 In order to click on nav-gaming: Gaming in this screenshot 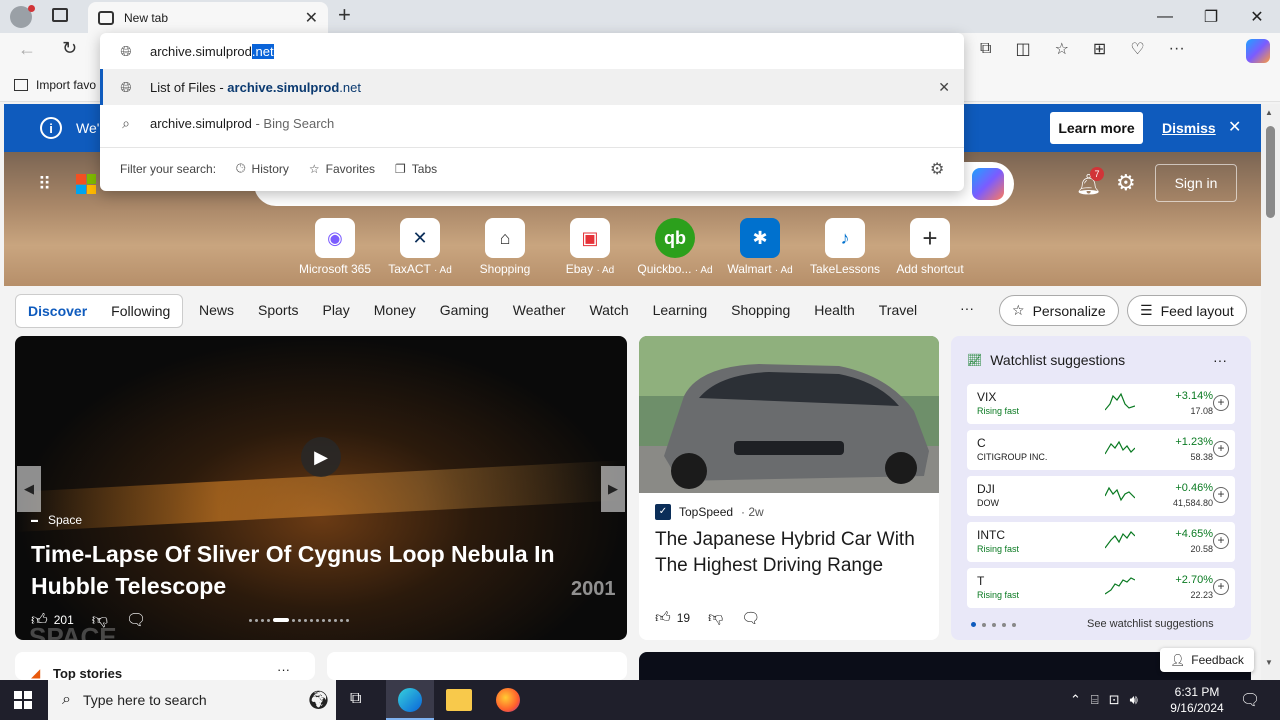, I will do `click(464, 310)`.